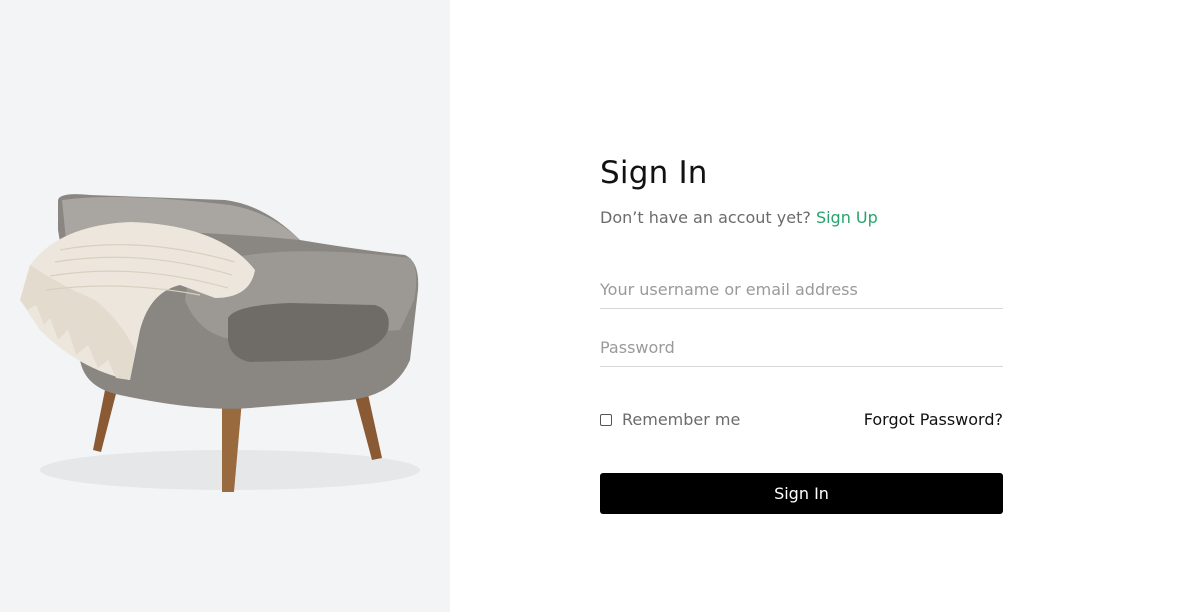 The image size is (1200, 612). What do you see at coordinates (801, 347) in the screenshot?
I see `password-input` at bounding box center [801, 347].